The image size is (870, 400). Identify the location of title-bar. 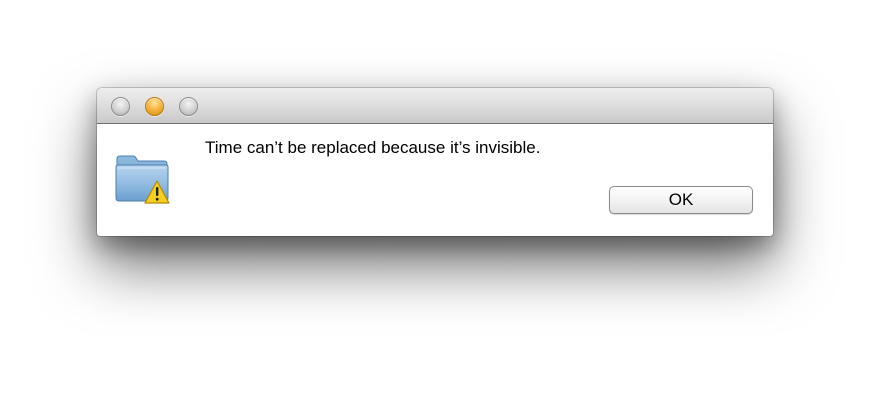
(435, 106).